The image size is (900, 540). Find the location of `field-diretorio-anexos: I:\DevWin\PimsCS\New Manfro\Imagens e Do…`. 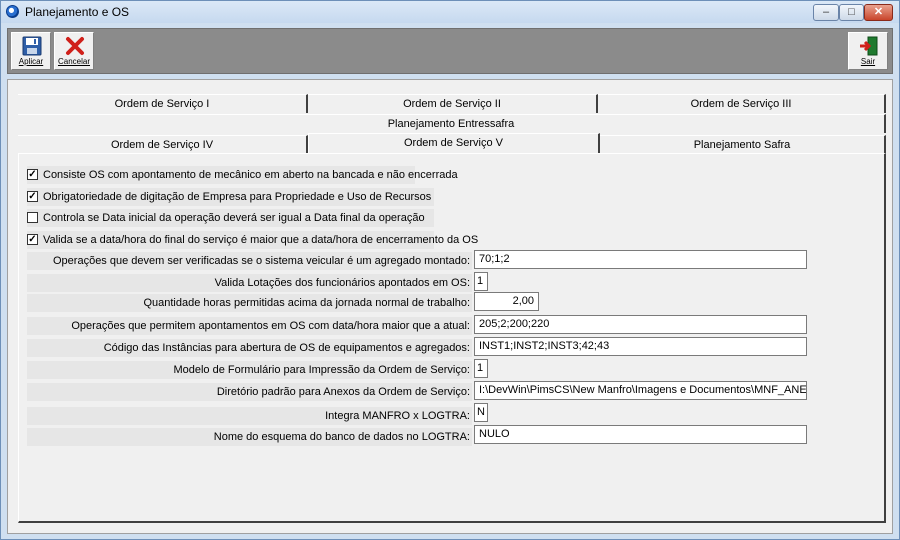

field-diretorio-anexos: I:\DevWin\PimsCS\New Manfro\Imagens e Do… is located at coordinates (640, 390).